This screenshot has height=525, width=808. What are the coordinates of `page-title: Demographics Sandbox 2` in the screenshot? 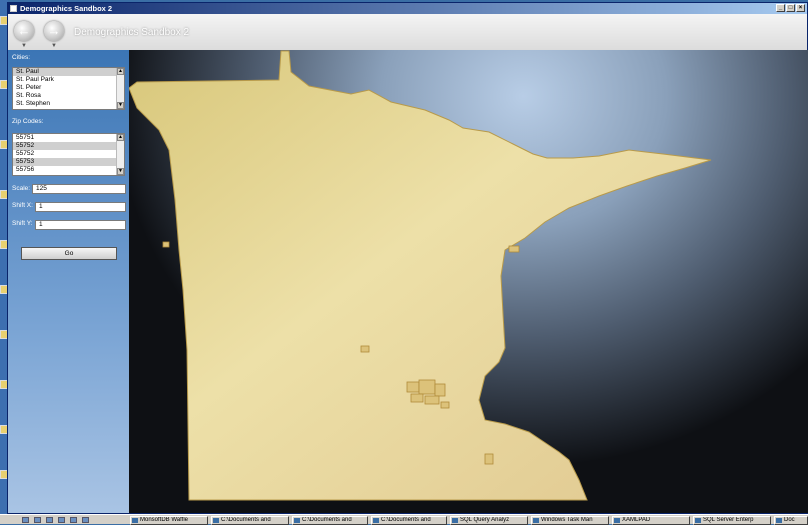 It's located at (132, 32).